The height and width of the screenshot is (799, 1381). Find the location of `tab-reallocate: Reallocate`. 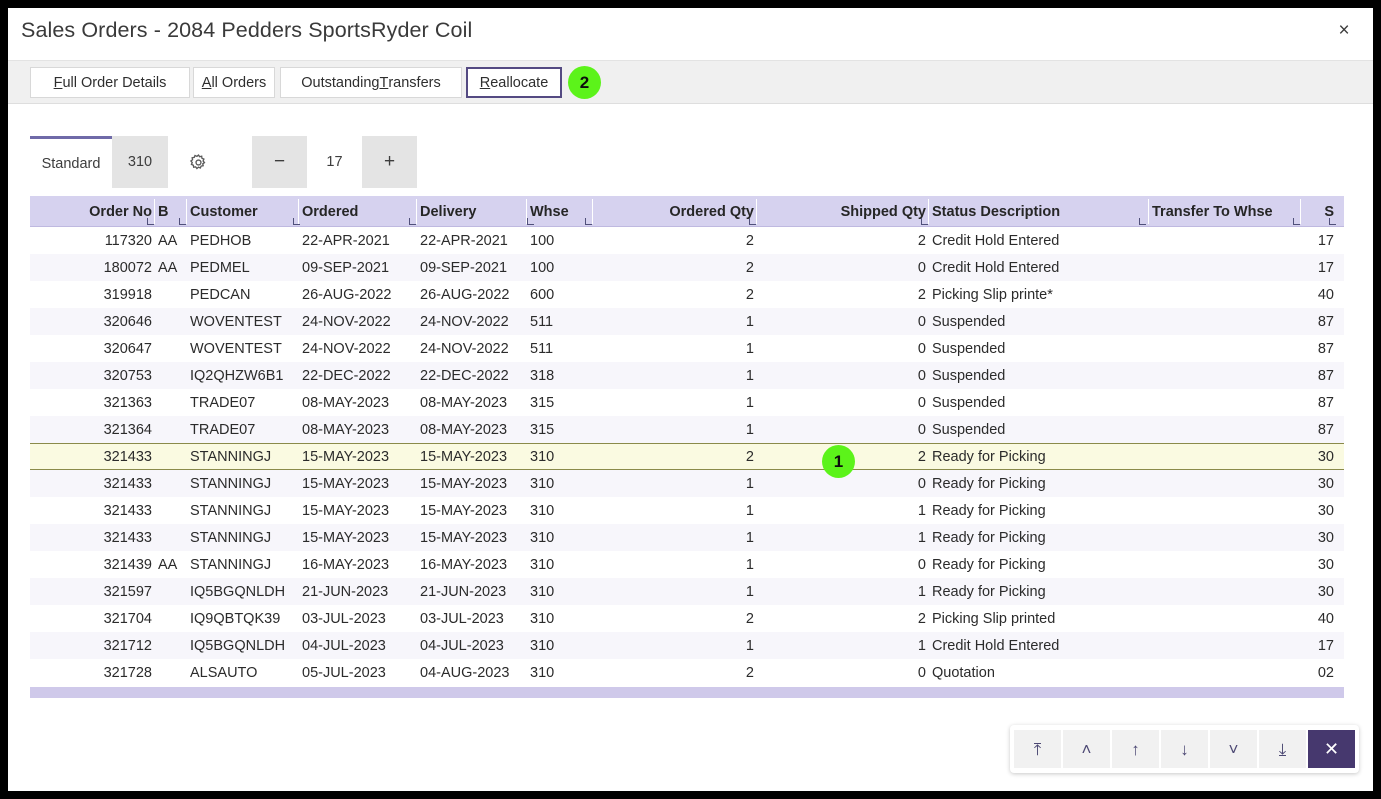

tab-reallocate: Reallocate is located at coordinates (514, 82).